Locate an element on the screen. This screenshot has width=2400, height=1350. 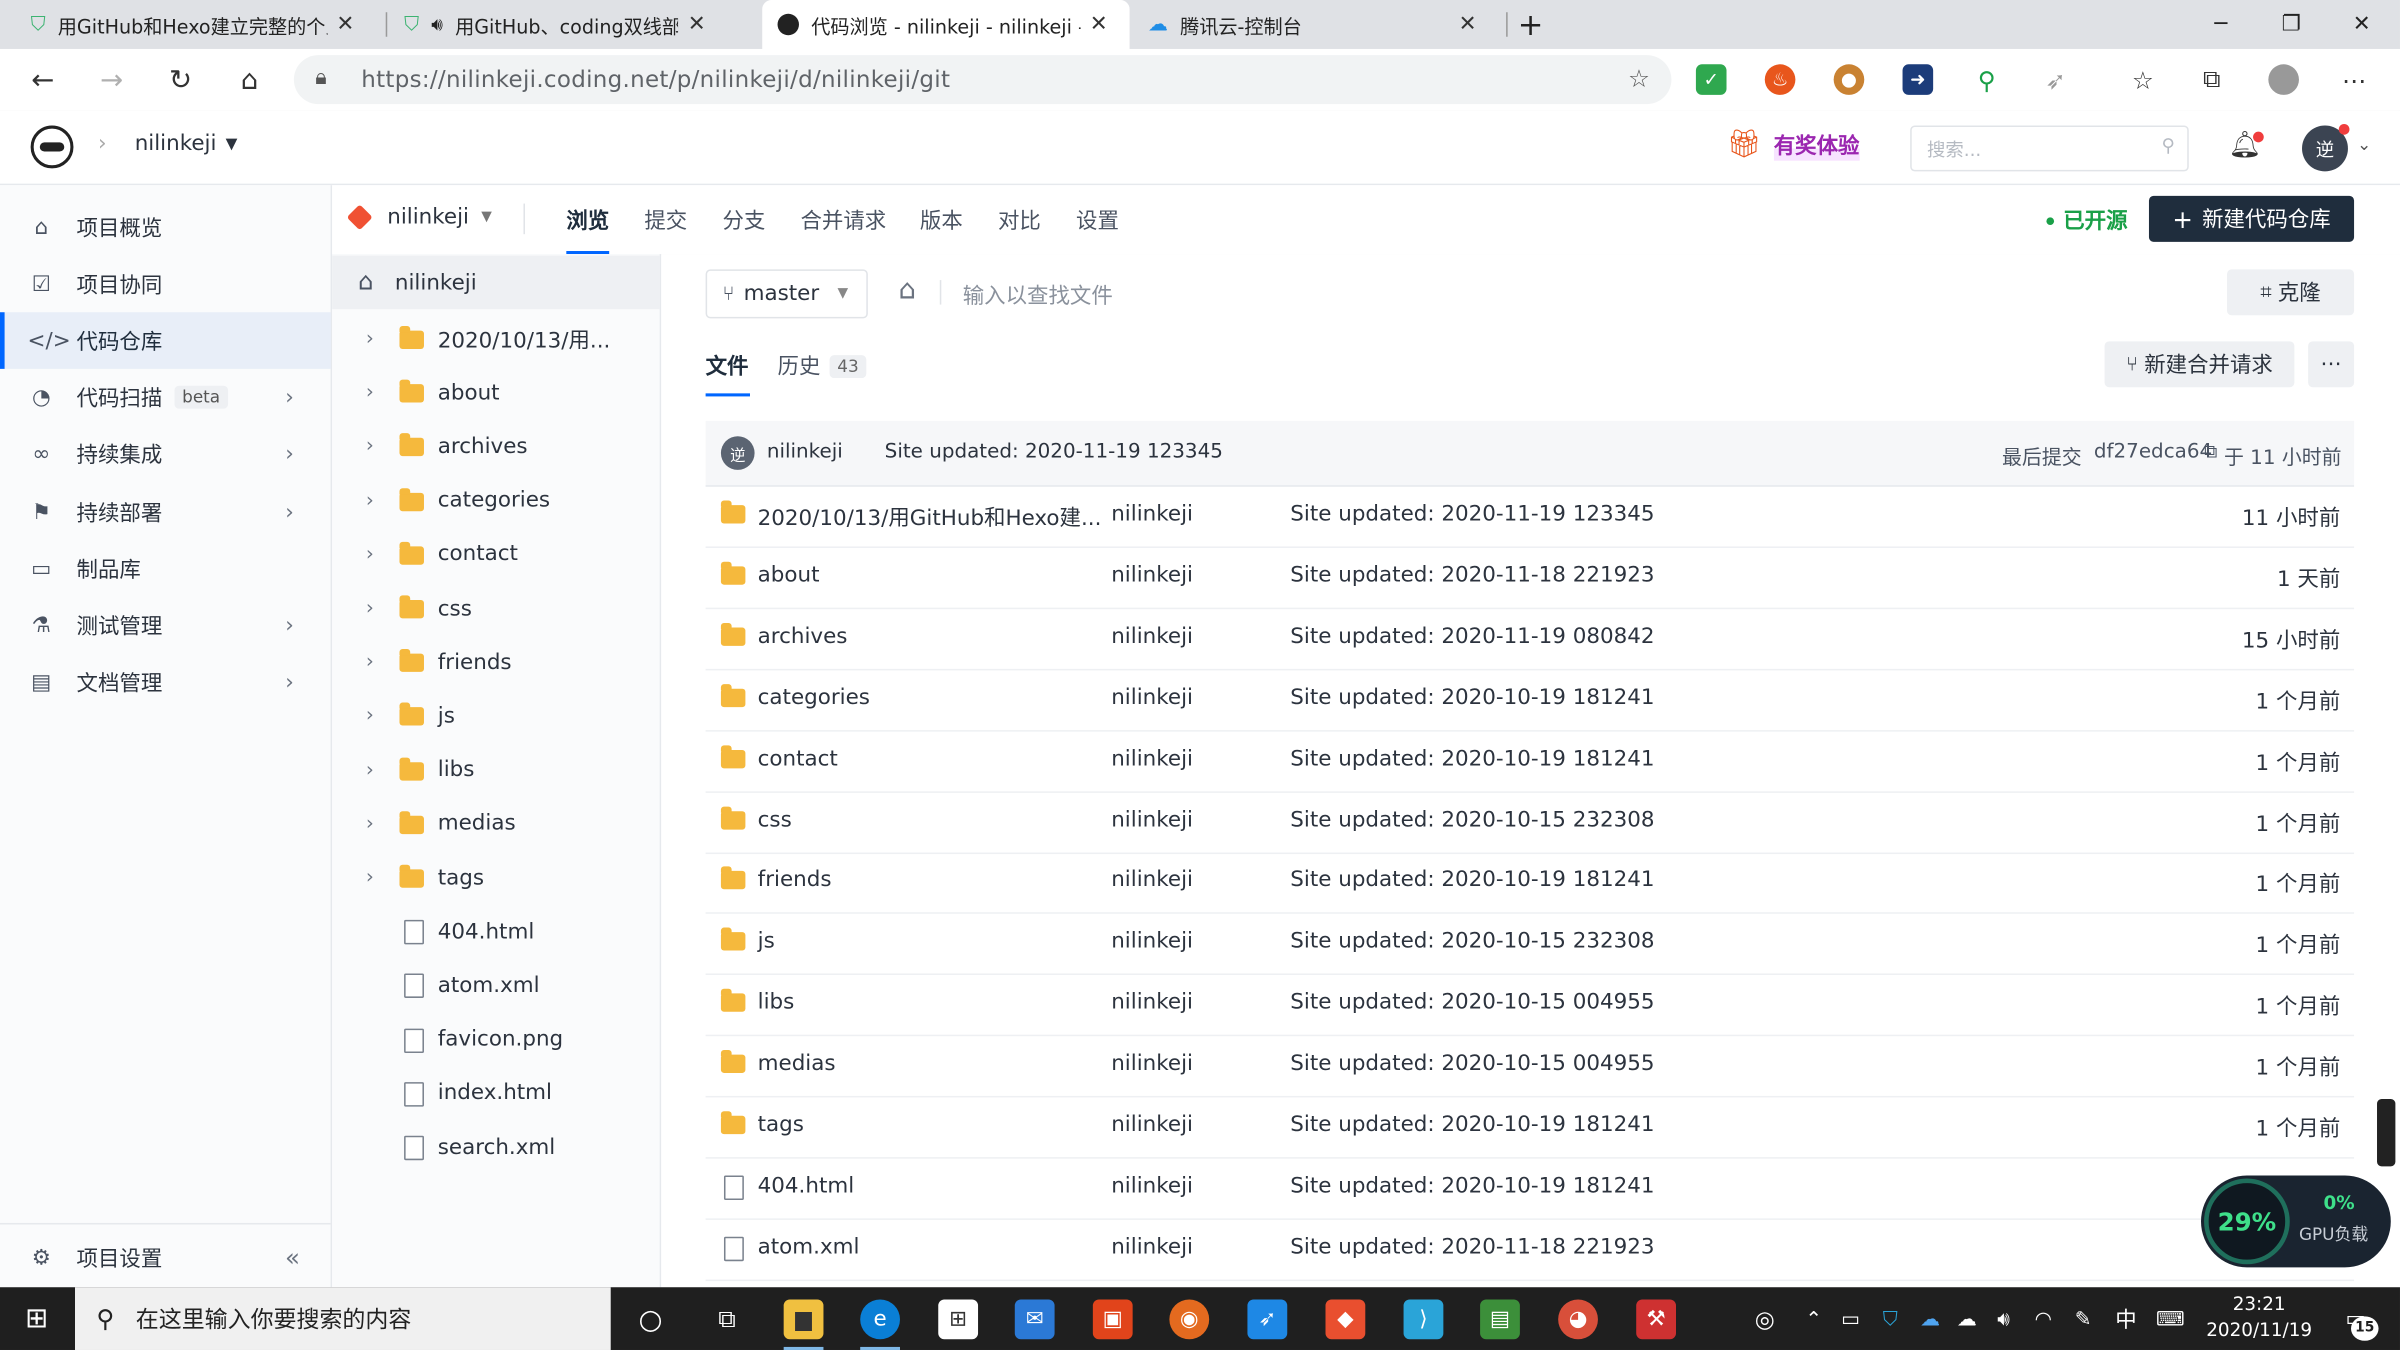
sidebar-item-testing: ⚗ 测试管理 › is located at coordinates (165, 625).